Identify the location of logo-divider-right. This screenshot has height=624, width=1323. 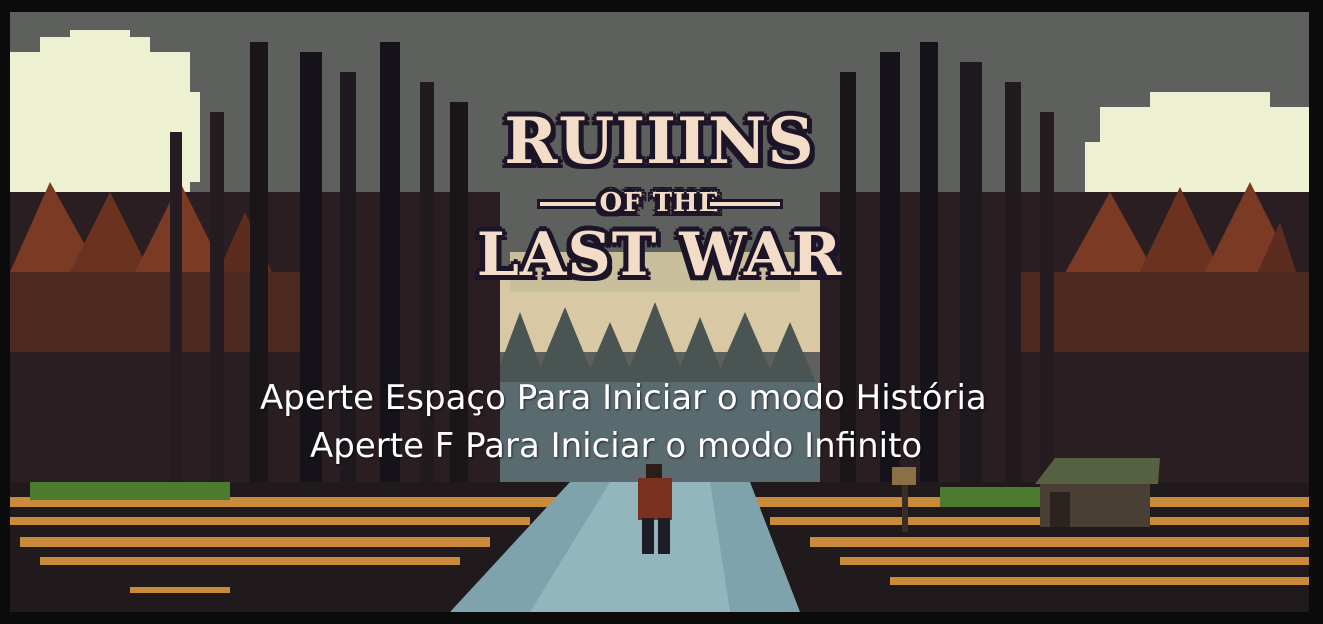
(745, 204).